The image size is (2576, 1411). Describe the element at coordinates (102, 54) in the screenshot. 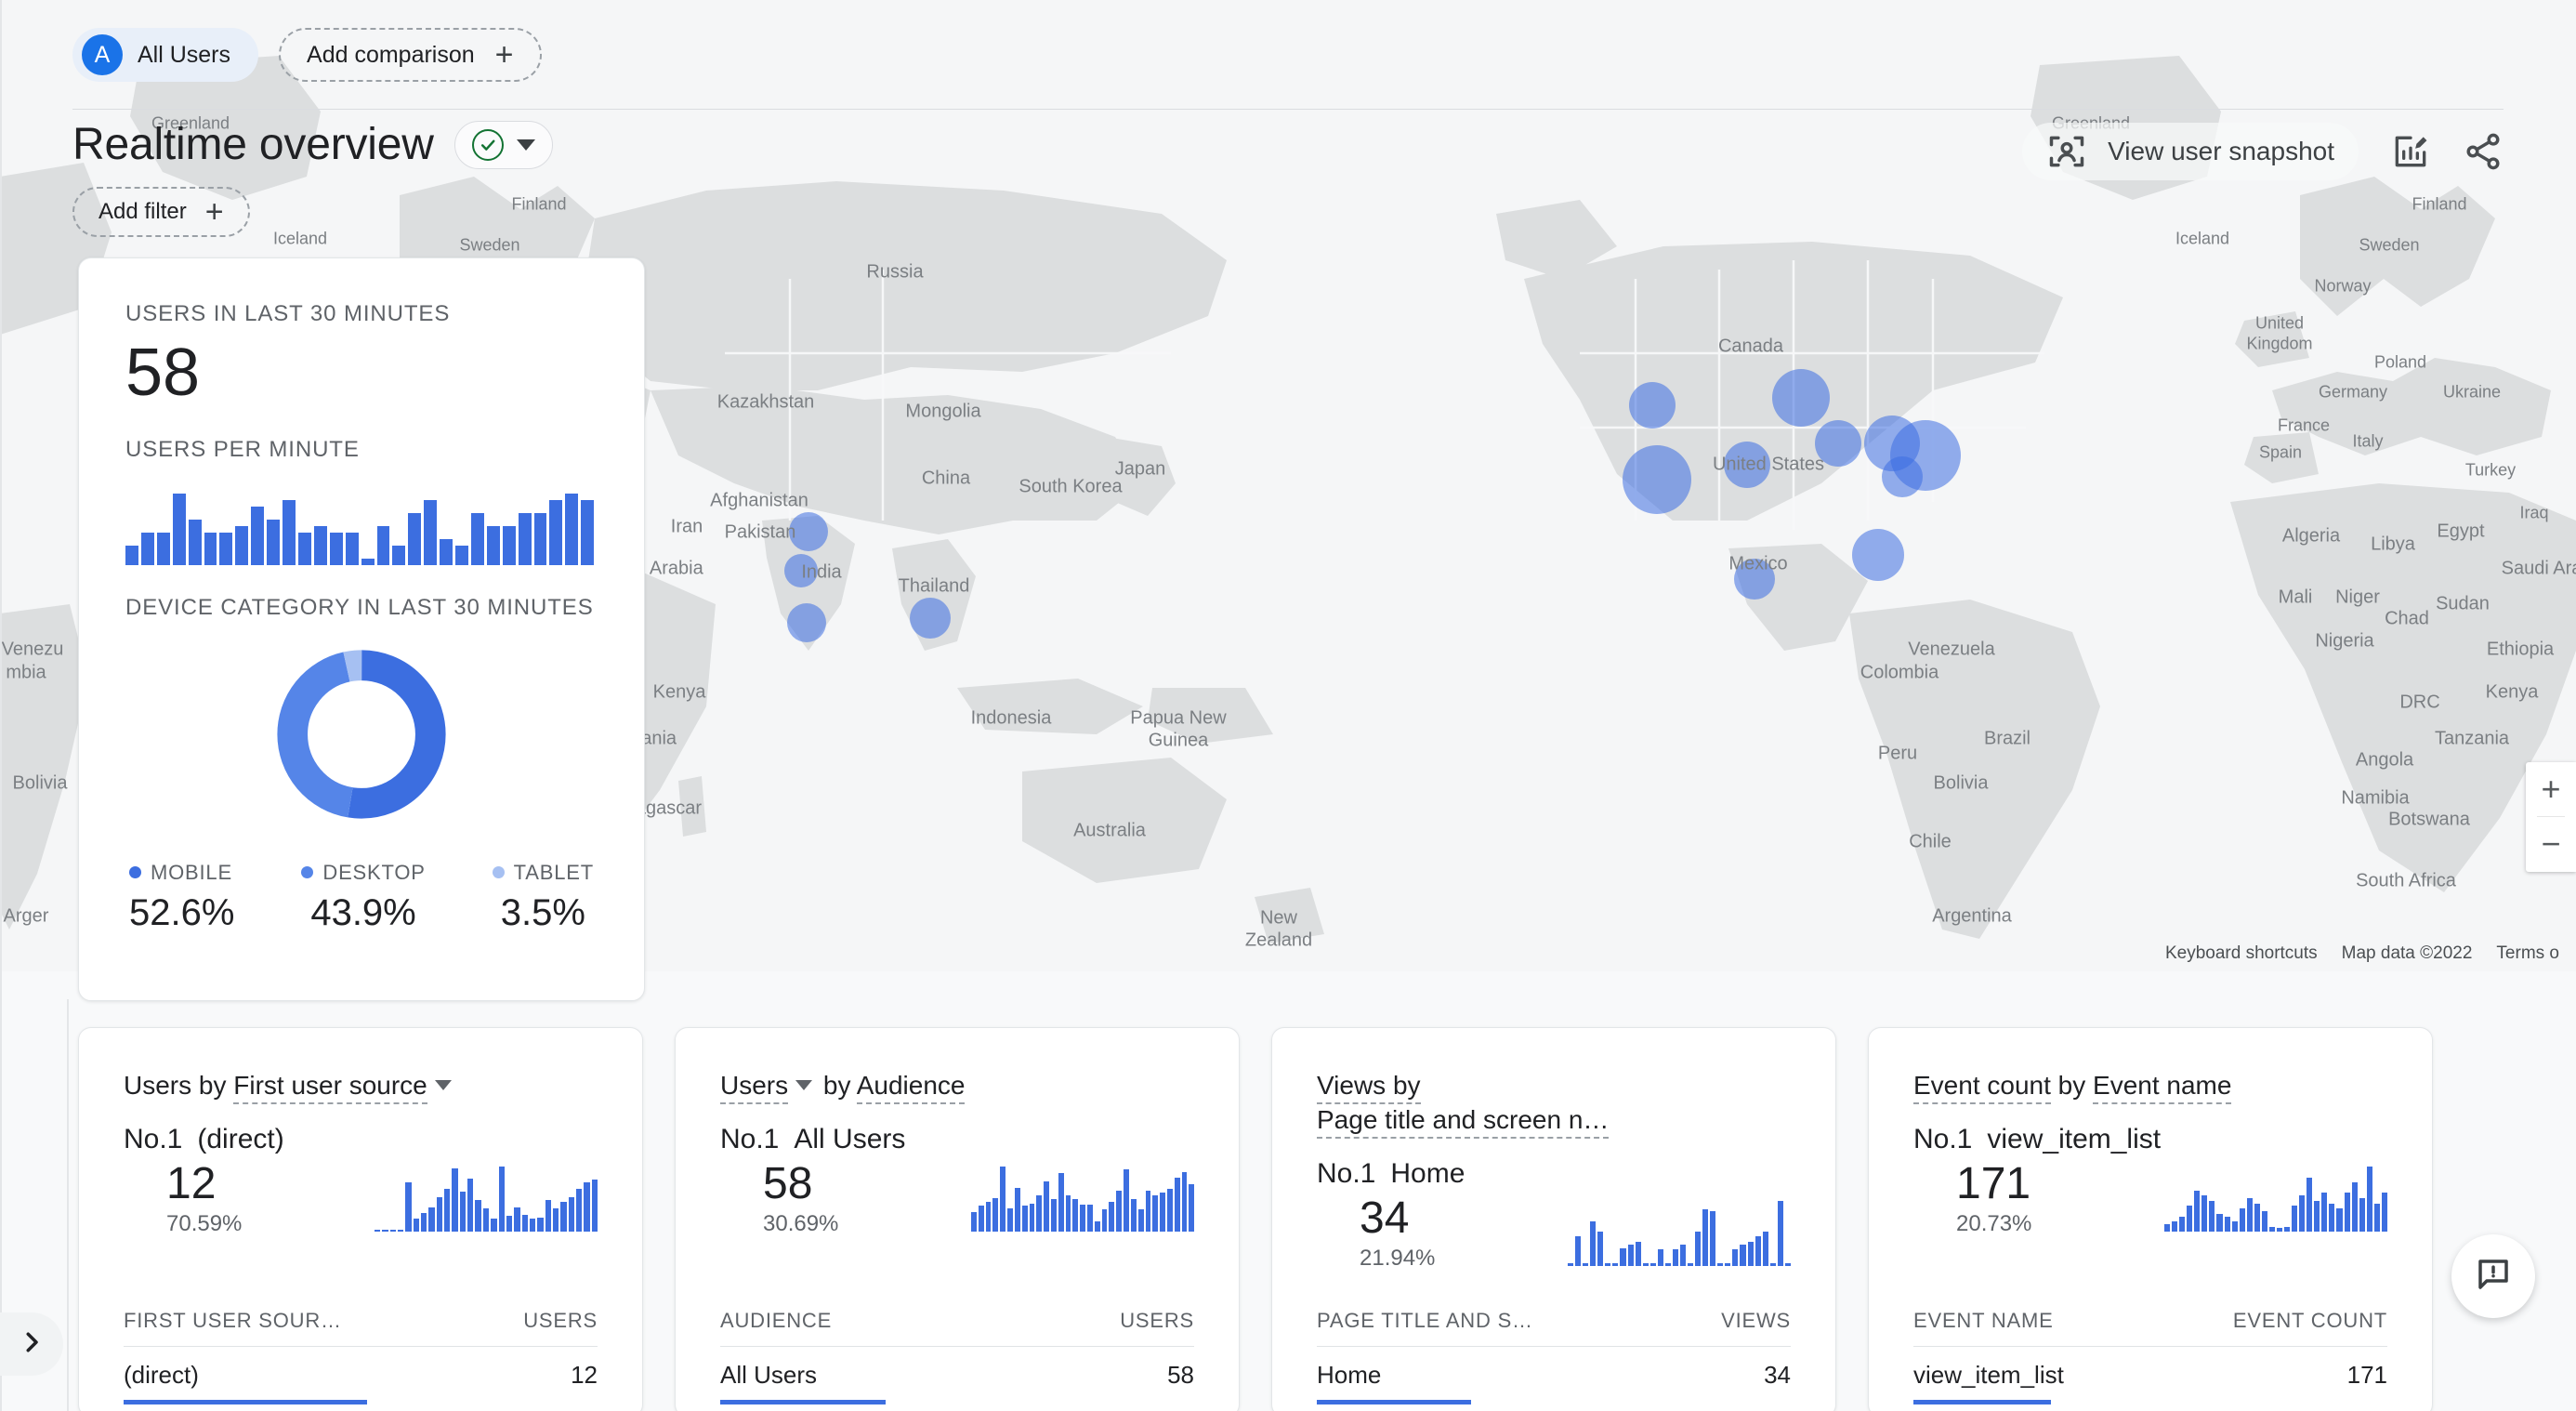

I see `avatar: A` at that location.